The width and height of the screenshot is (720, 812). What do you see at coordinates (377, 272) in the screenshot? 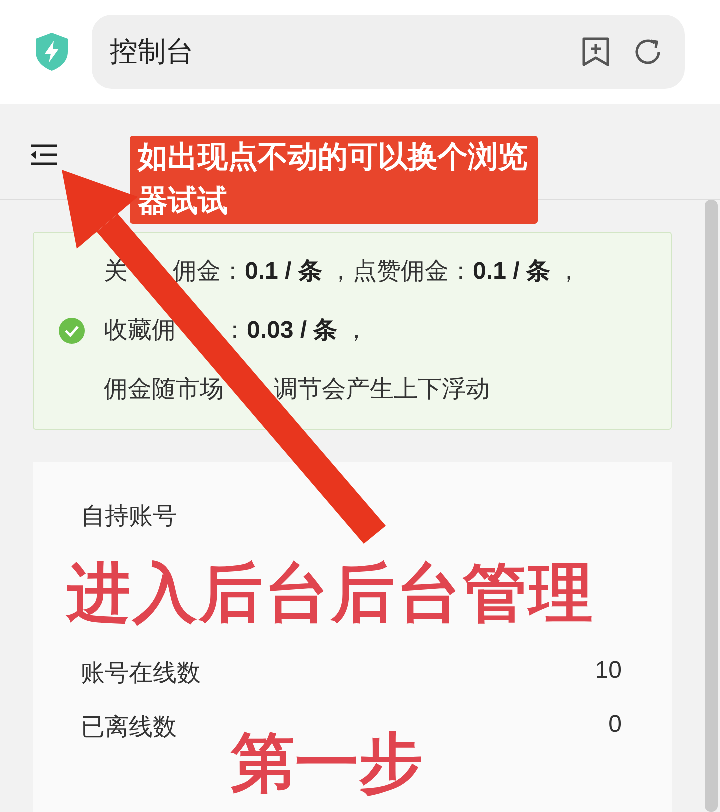
I see `notice-text: 佣金：0.1 / 条 ，点赞佣金：0.1 / 条 ，` at bounding box center [377, 272].